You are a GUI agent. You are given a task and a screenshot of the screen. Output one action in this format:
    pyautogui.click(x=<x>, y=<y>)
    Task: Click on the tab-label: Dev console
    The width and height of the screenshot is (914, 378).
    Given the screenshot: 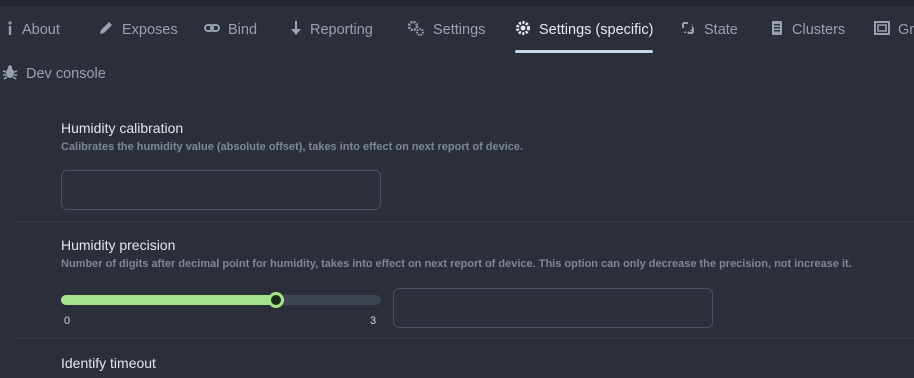 What is the action you would take?
    pyautogui.click(x=66, y=74)
    